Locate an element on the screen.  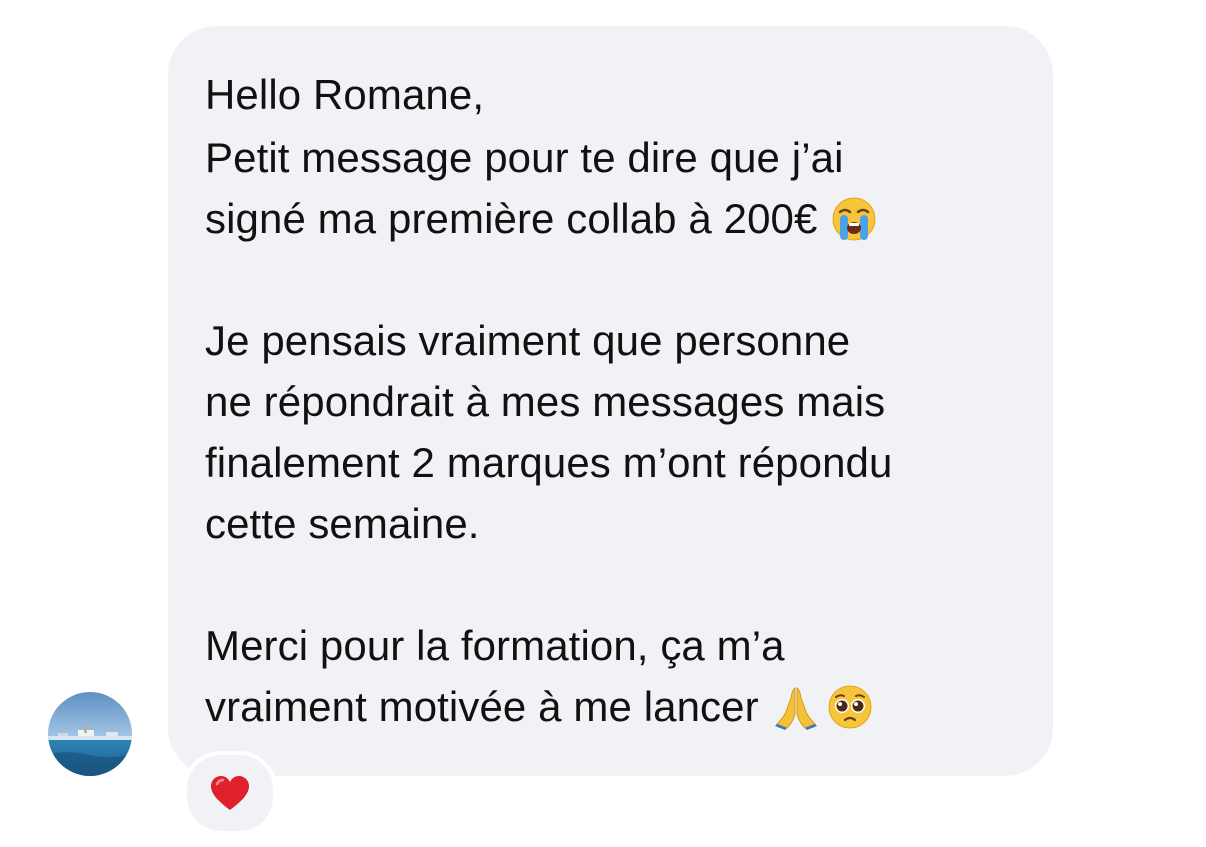
loudly-crying-face-icon is located at coordinates (854, 219).